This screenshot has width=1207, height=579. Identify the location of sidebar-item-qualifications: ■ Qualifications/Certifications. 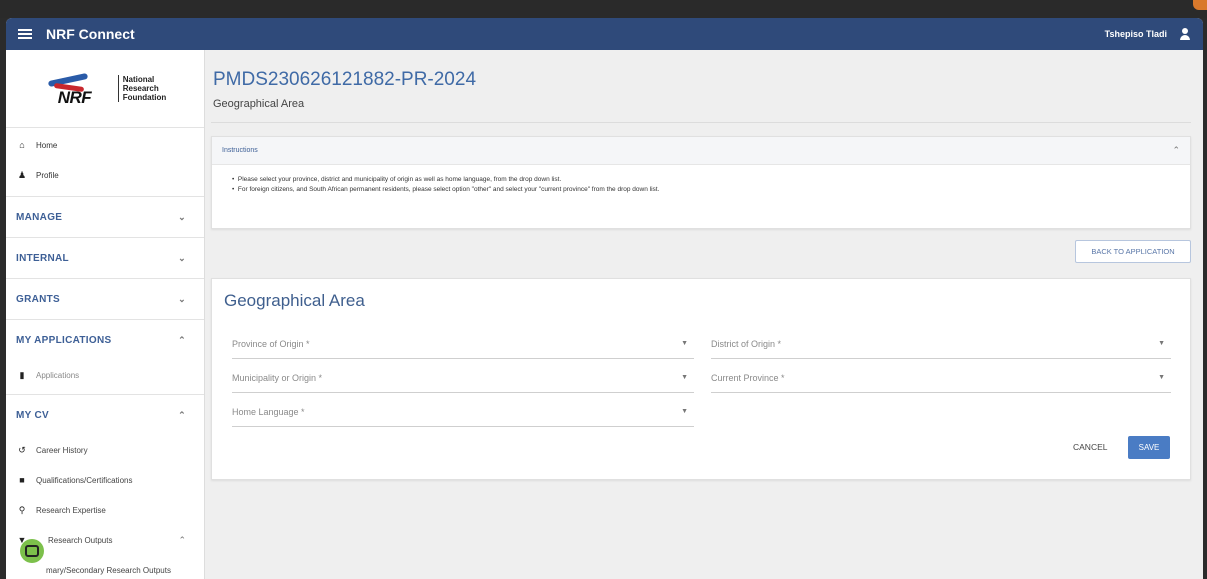
(105, 480).